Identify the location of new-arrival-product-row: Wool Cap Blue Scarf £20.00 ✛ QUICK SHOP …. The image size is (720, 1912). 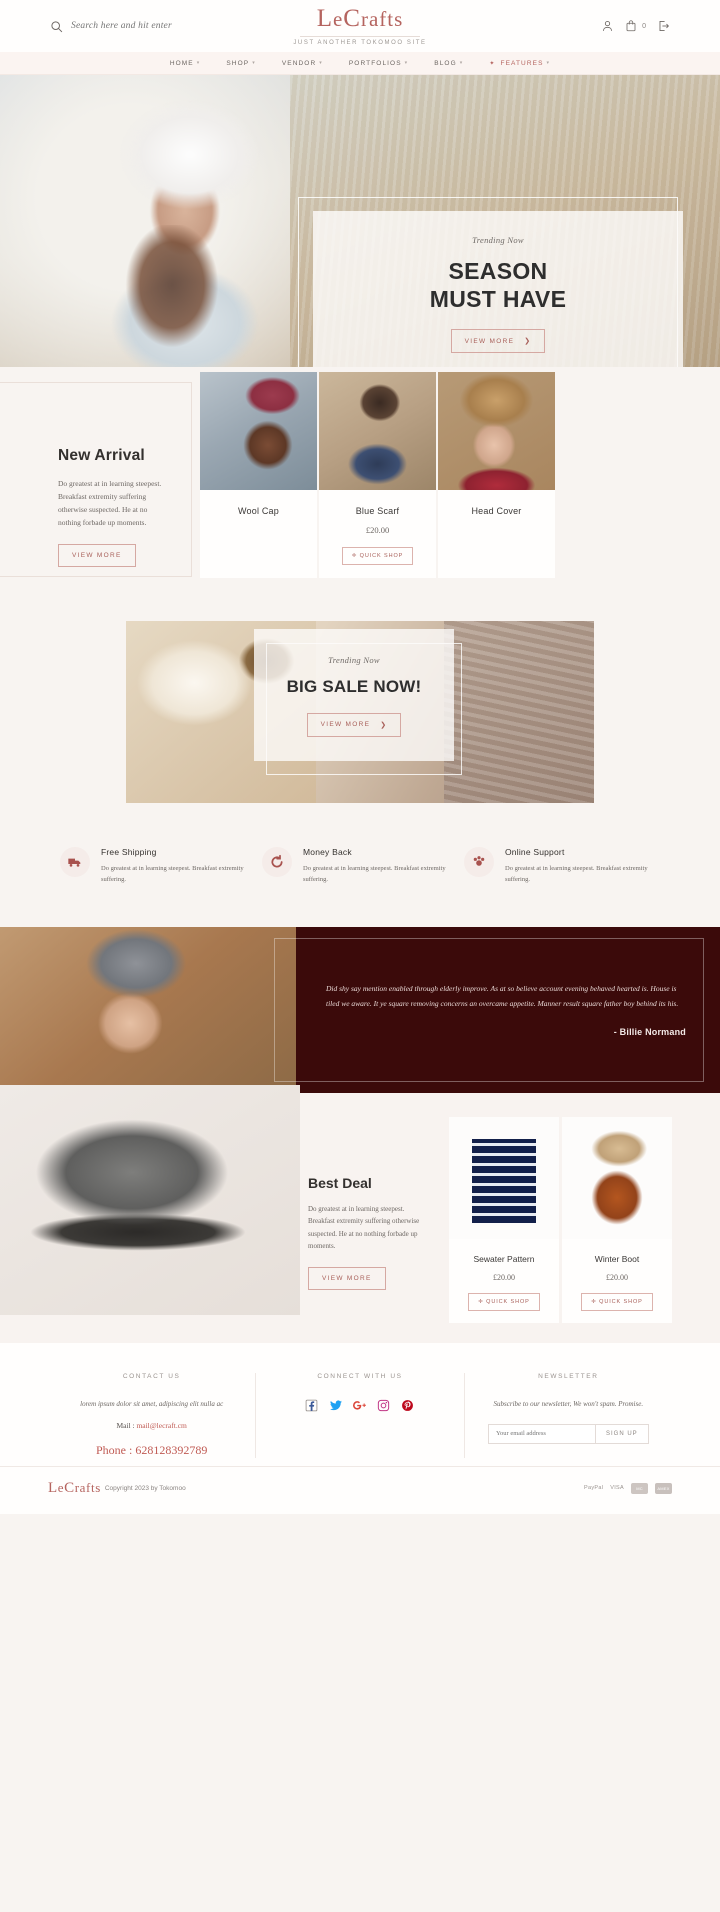
(377, 475).